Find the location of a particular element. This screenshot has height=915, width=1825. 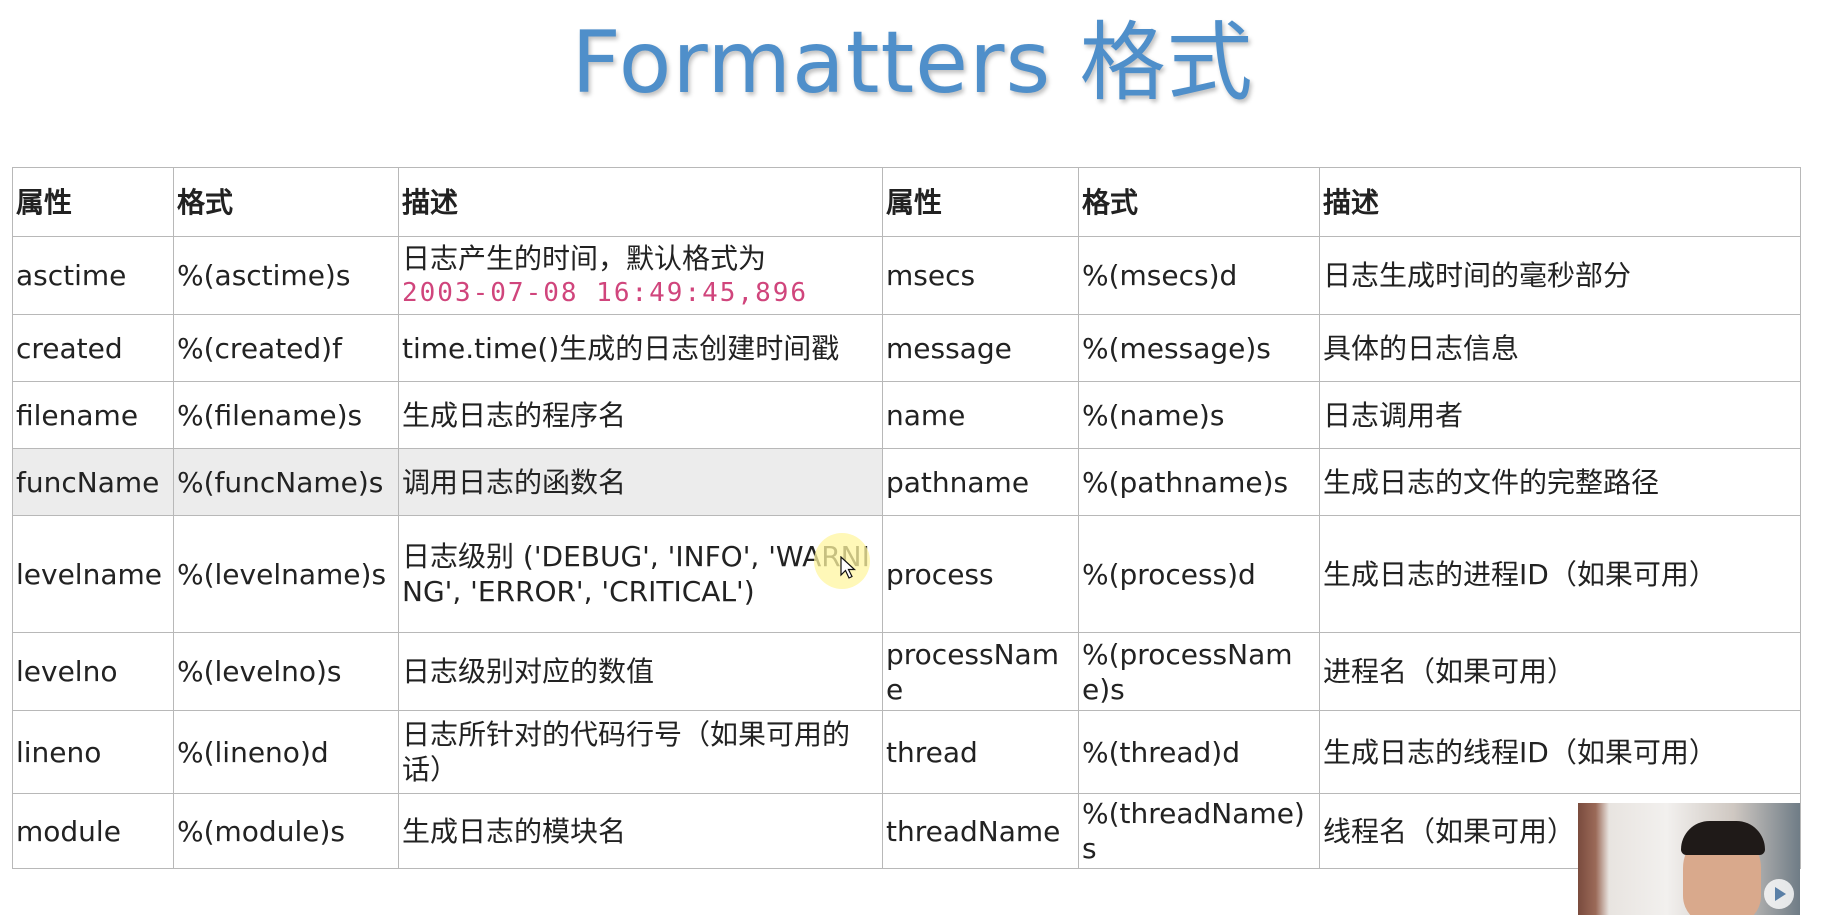

format-cell: %(created)f is located at coordinates (286, 348).